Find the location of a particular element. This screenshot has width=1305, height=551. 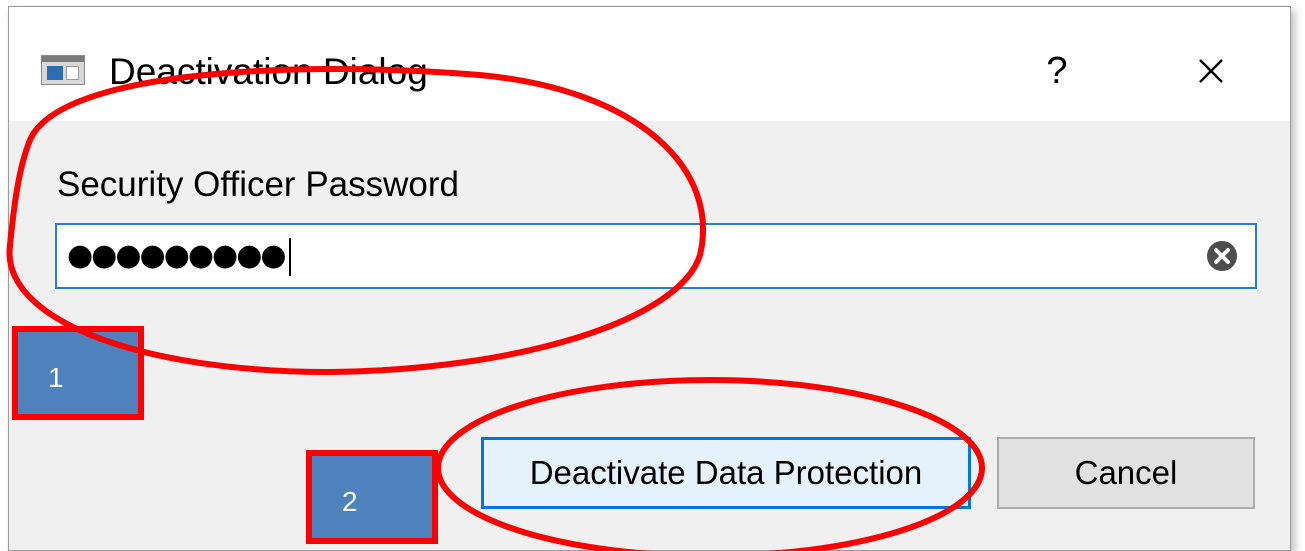

step-2-badge: 2 is located at coordinates (372, 497).